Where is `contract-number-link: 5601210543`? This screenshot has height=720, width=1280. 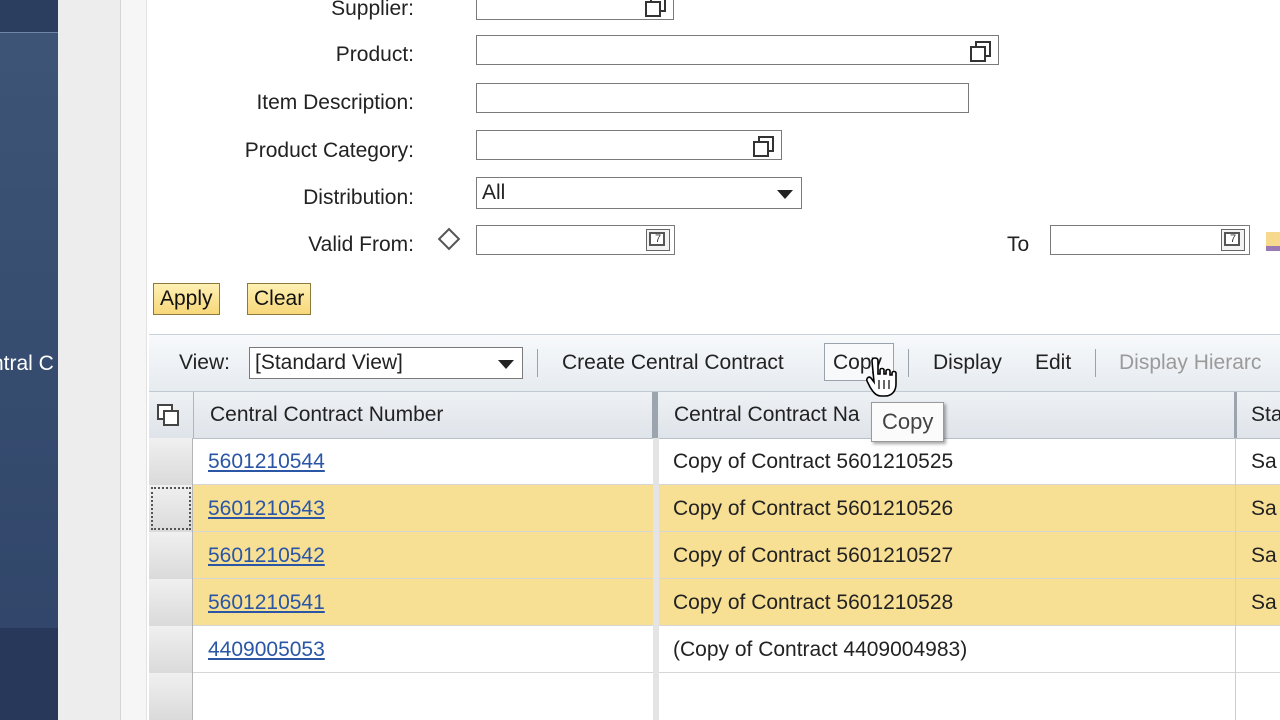 contract-number-link: 5601210543 is located at coordinates (266, 508).